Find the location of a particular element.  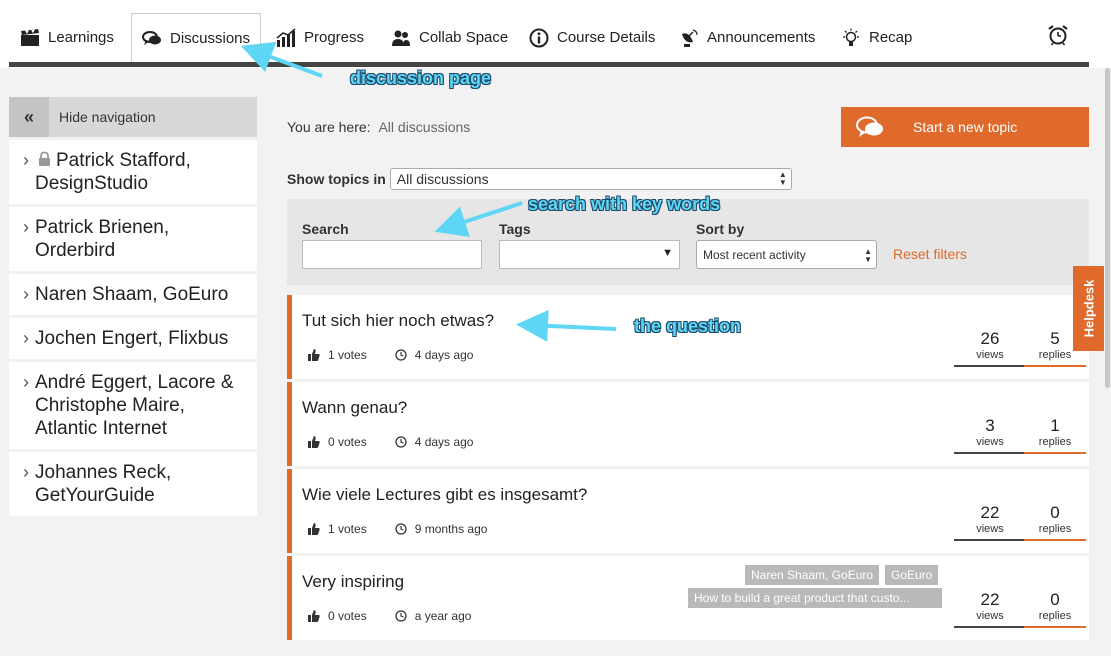

scrollbar-thumb is located at coordinates (1107, 228).